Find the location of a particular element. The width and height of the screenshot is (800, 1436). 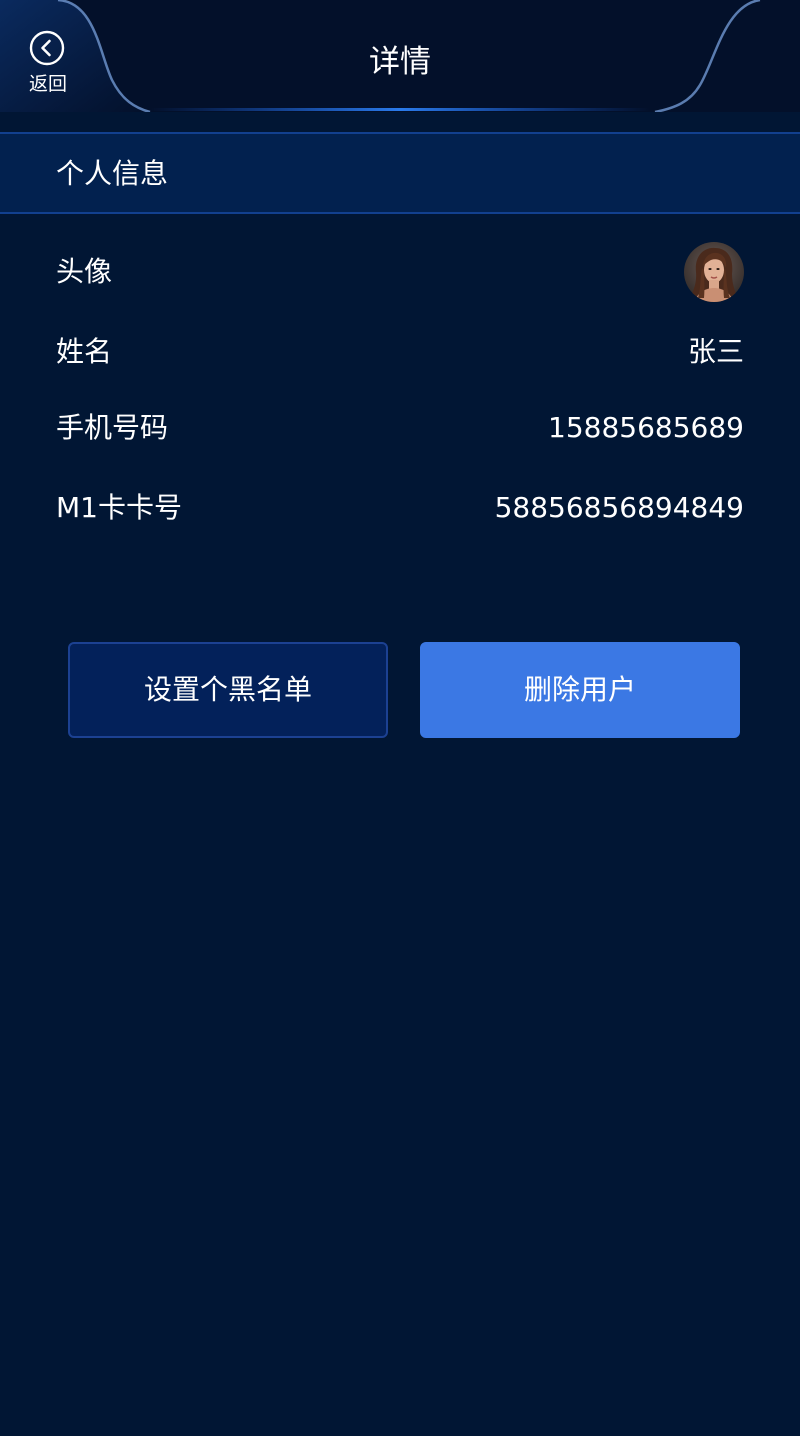

card-number-label: M1卡卡号 is located at coordinates (119, 507).